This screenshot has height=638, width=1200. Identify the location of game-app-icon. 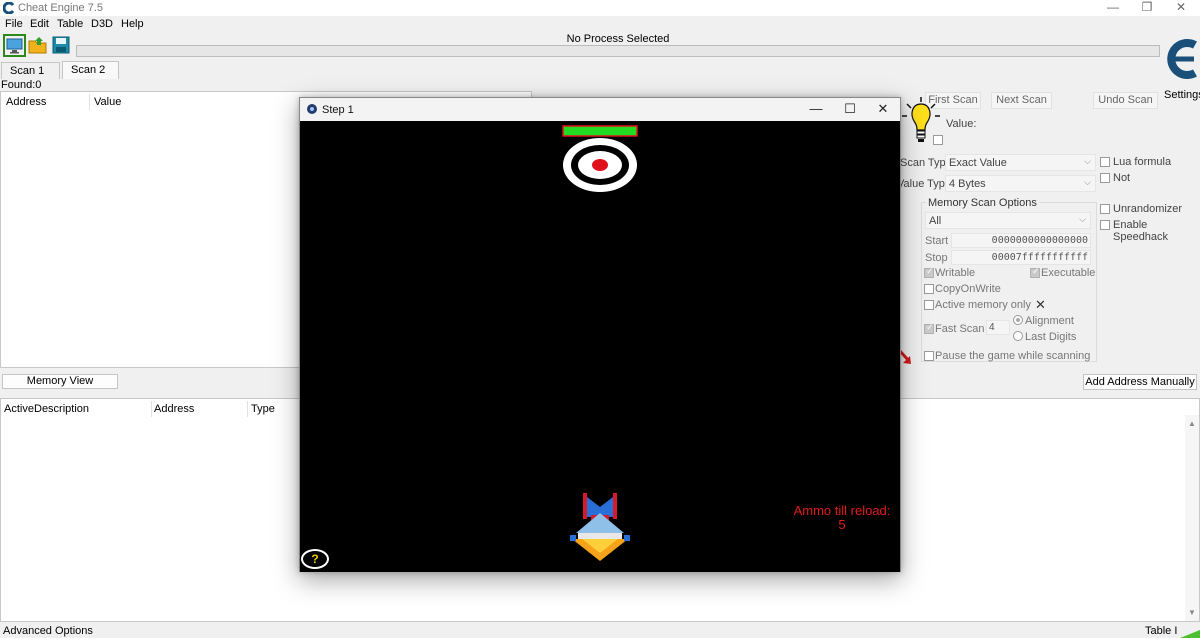
(312, 109).